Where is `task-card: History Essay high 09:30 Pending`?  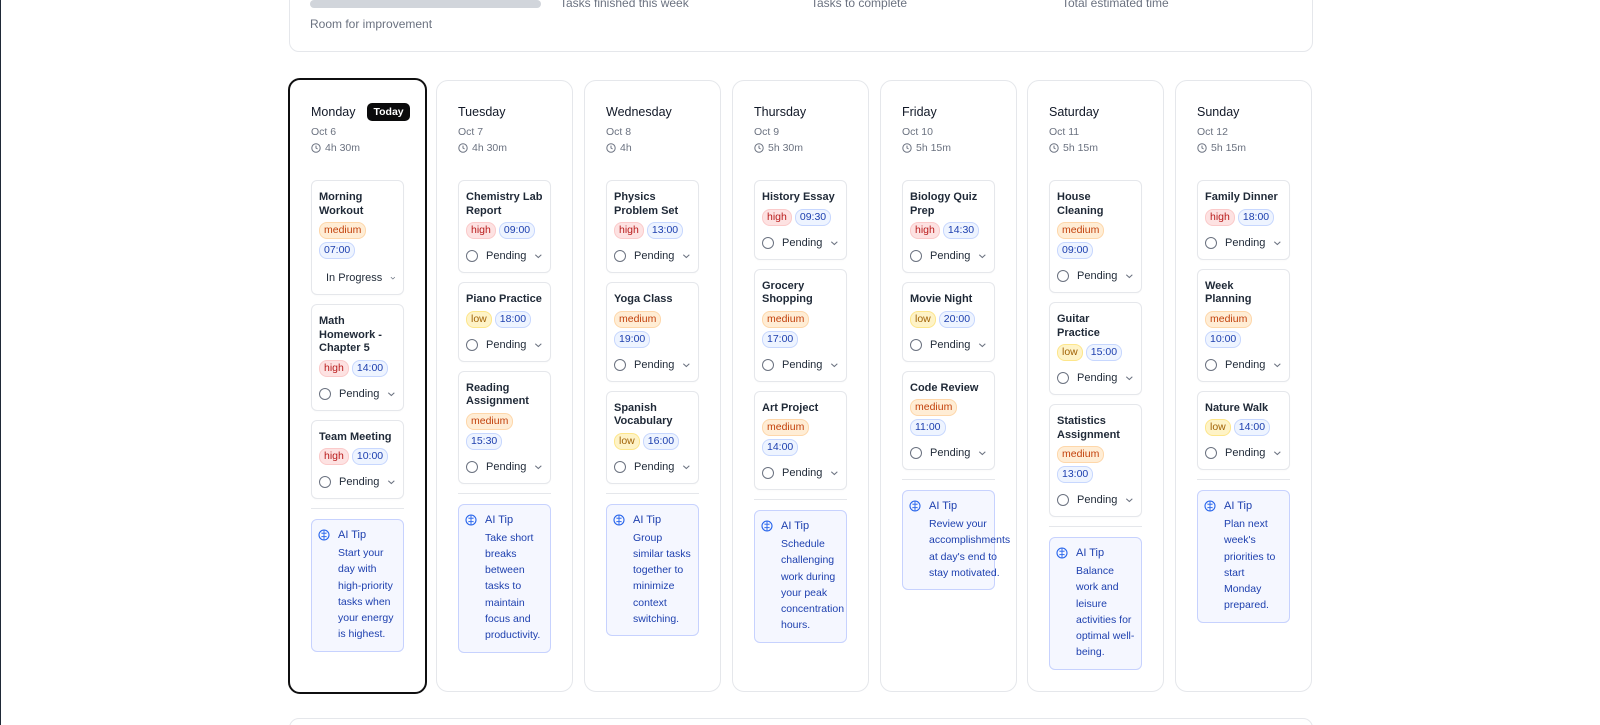 task-card: History Essay high 09:30 Pending is located at coordinates (800, 220).